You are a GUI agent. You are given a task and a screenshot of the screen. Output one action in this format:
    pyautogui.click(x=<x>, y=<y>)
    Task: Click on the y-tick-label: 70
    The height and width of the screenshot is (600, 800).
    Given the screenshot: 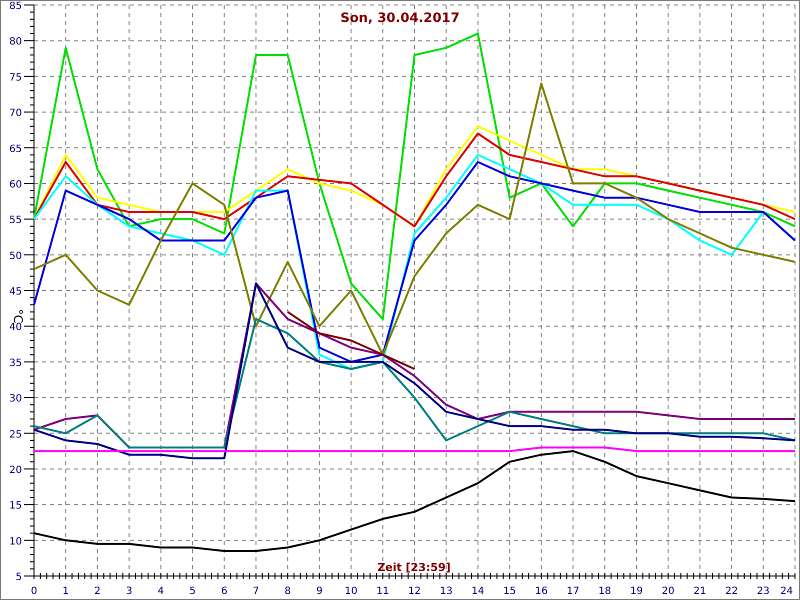 What is the action you would take?
    pyautogui.click(x=15, y=114)
    